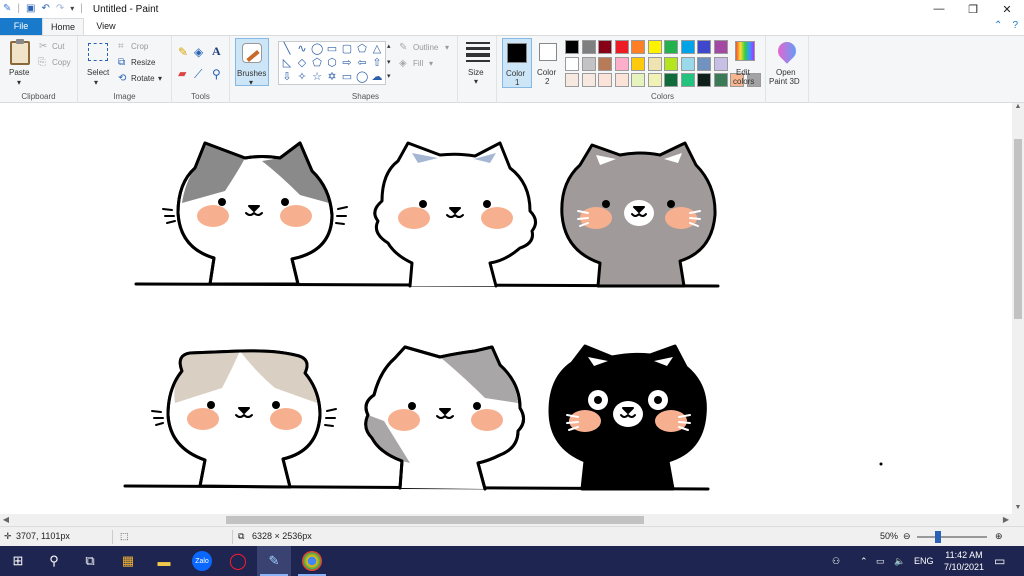 This screenshot has width=1024, height=576. Describe the element at coordinates (389, 76) in the screenshot. I see `shapes-expand-icon: ▾` at that location.